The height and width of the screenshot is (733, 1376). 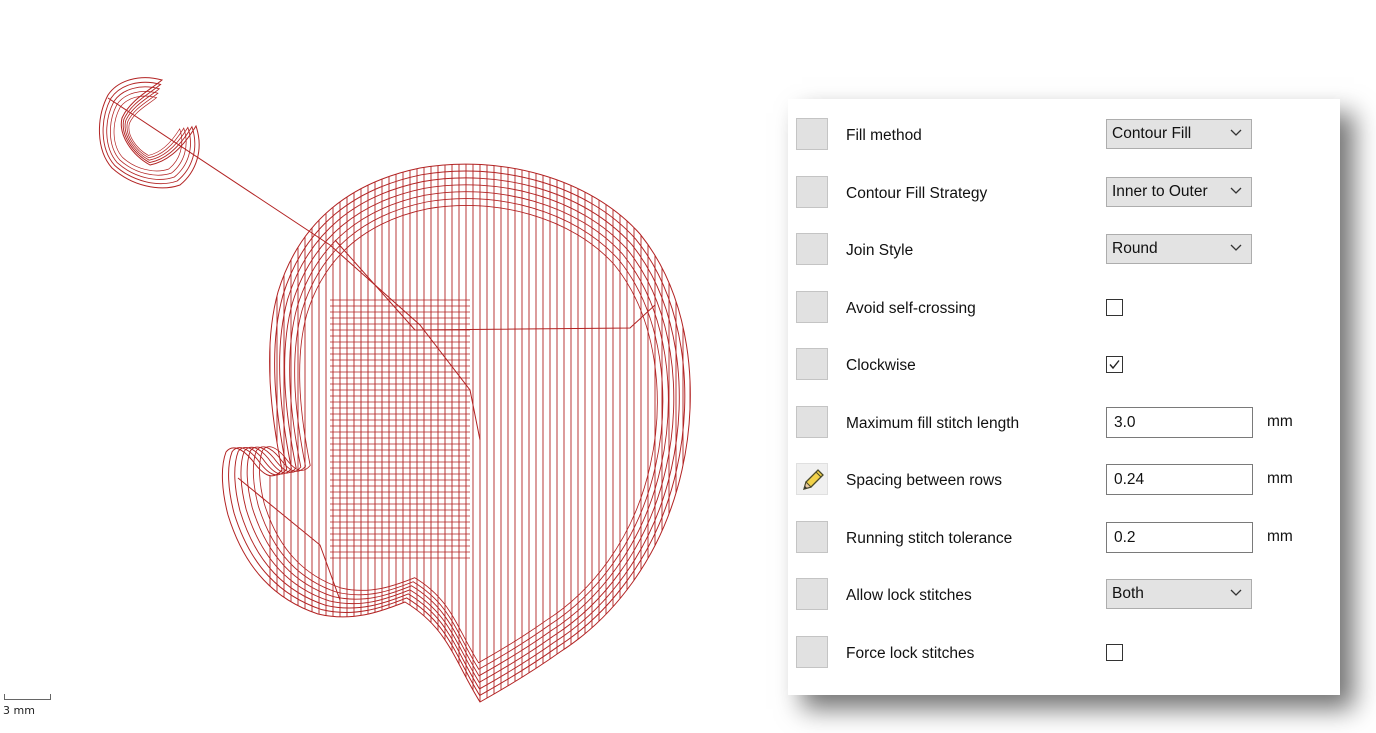 I want to click on pencil-icon, so click(x=813, y=479).